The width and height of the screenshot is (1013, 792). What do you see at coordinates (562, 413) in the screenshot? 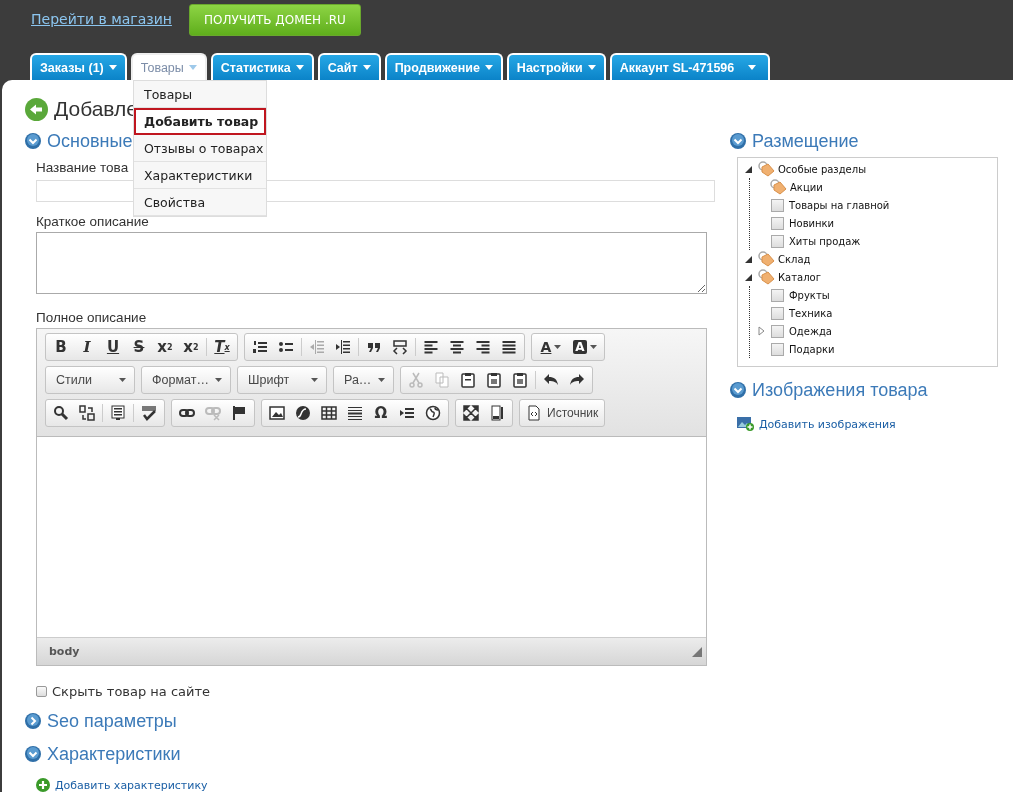
I see `source-button: Источник` at bounding box center [562, 413].